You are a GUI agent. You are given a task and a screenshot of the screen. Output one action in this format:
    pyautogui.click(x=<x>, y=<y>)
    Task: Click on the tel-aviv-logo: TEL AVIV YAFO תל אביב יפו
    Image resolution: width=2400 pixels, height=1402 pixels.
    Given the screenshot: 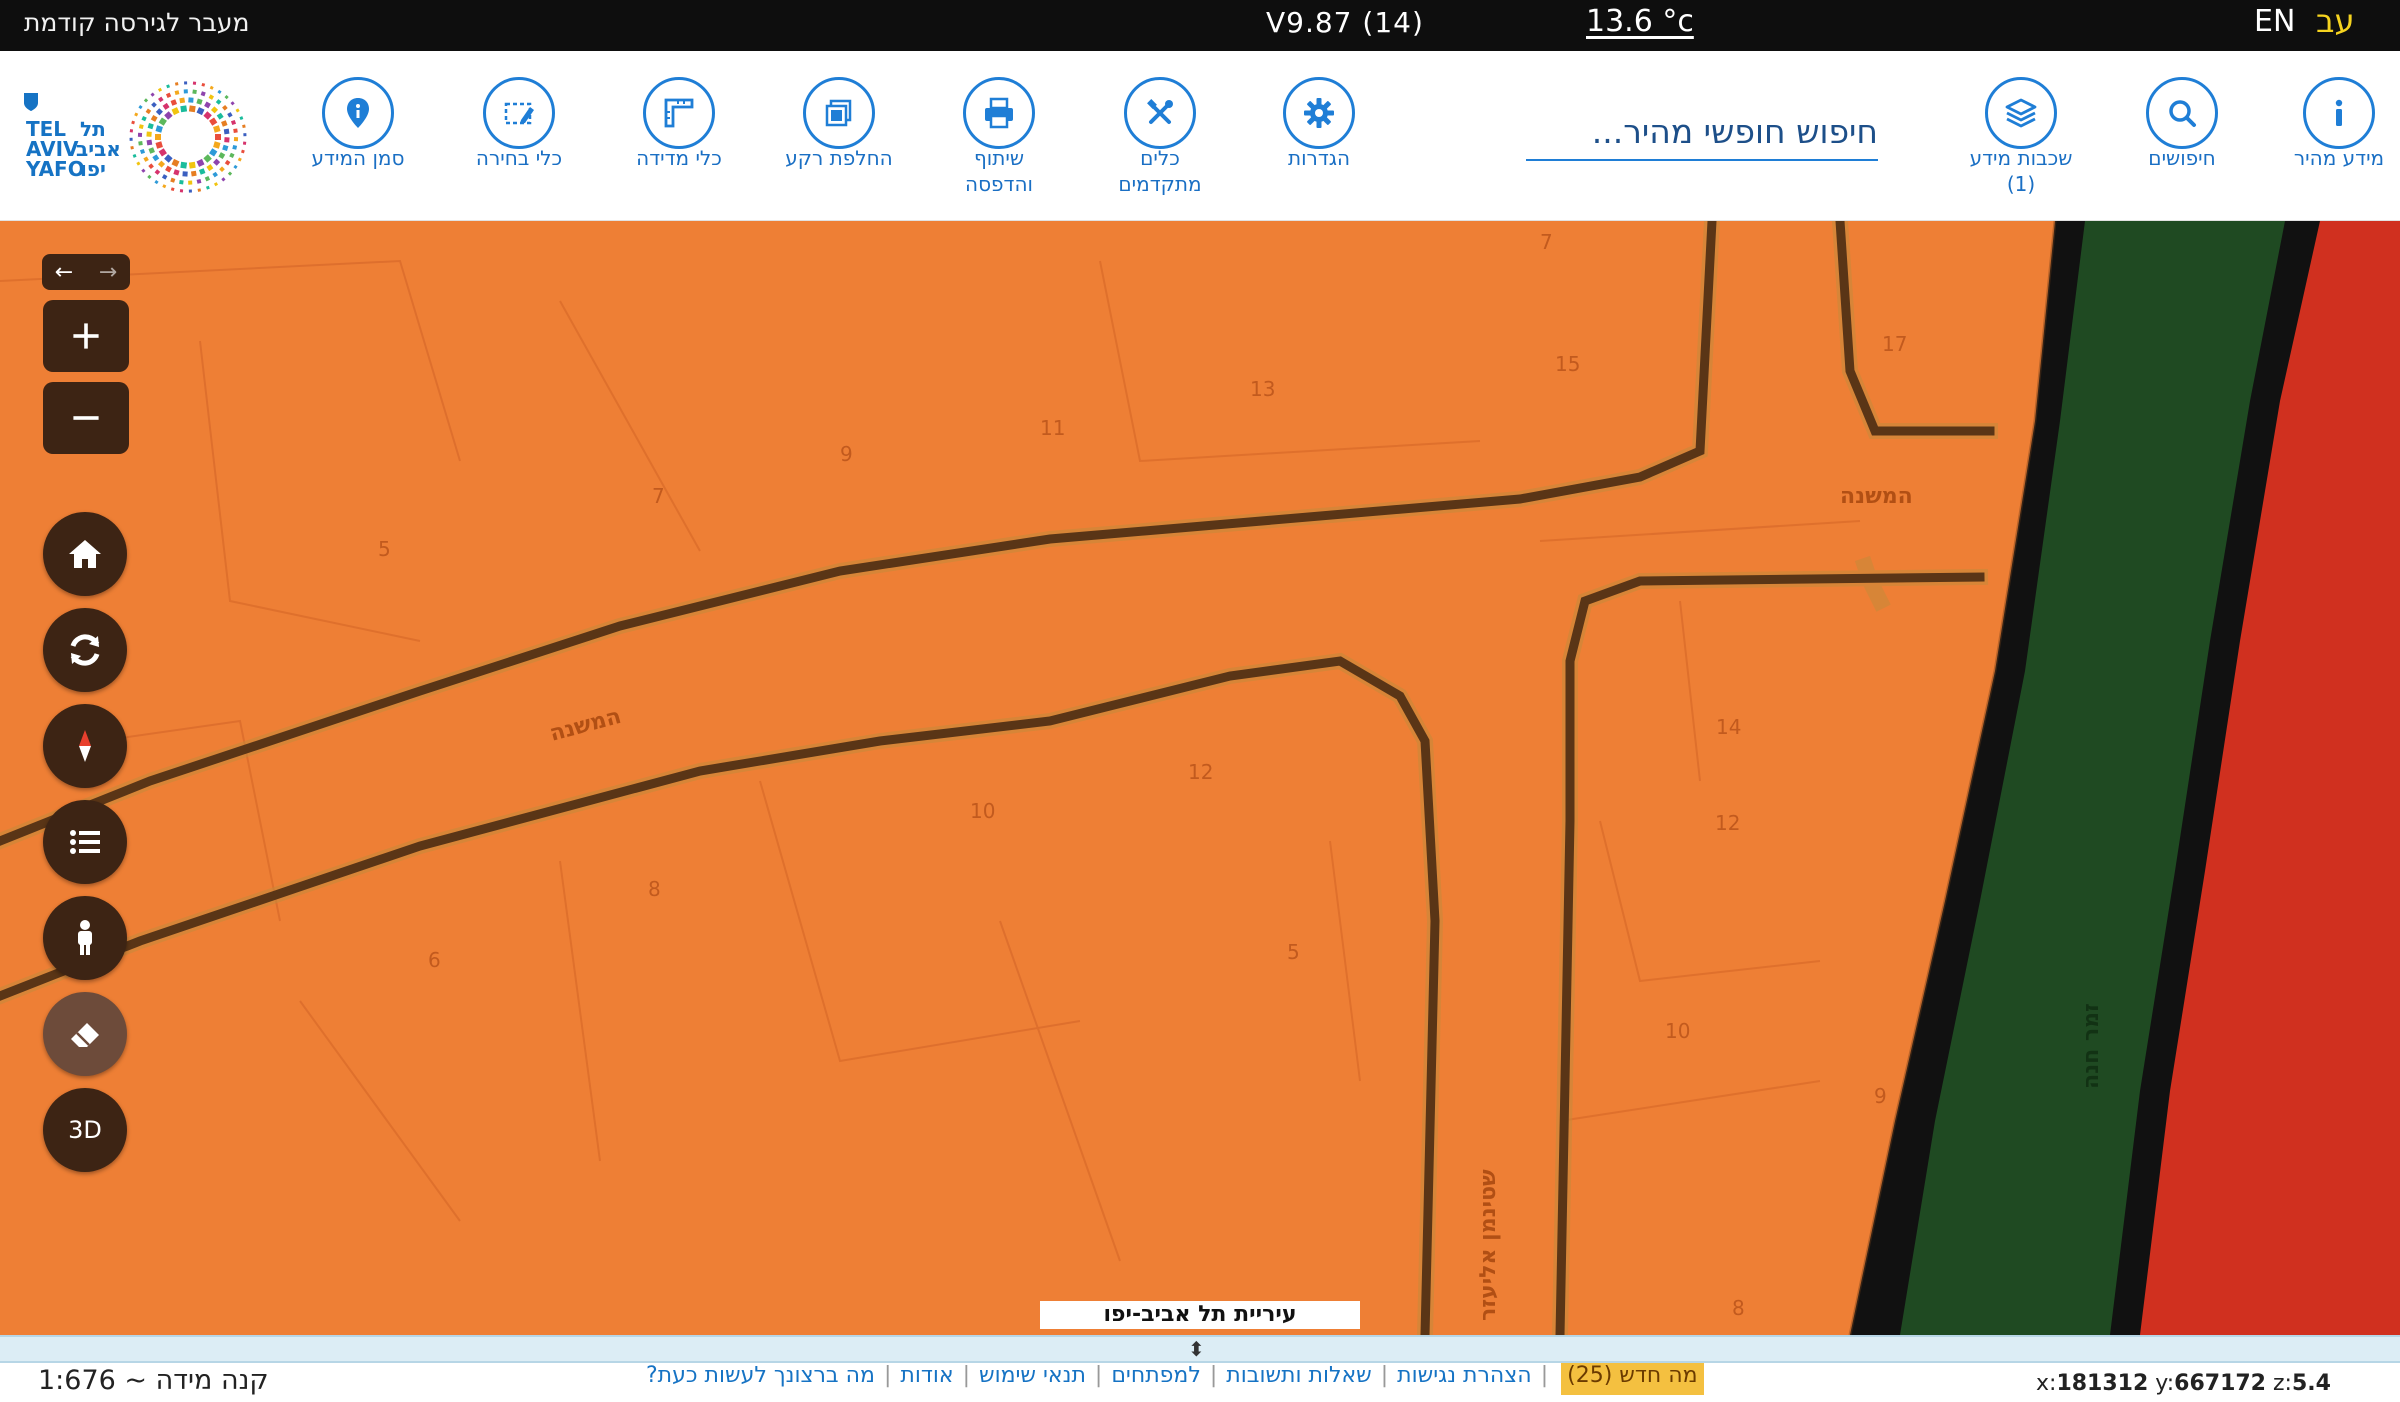 What is the action you would take?
    pyautogui.click(x=135, y=137)
    